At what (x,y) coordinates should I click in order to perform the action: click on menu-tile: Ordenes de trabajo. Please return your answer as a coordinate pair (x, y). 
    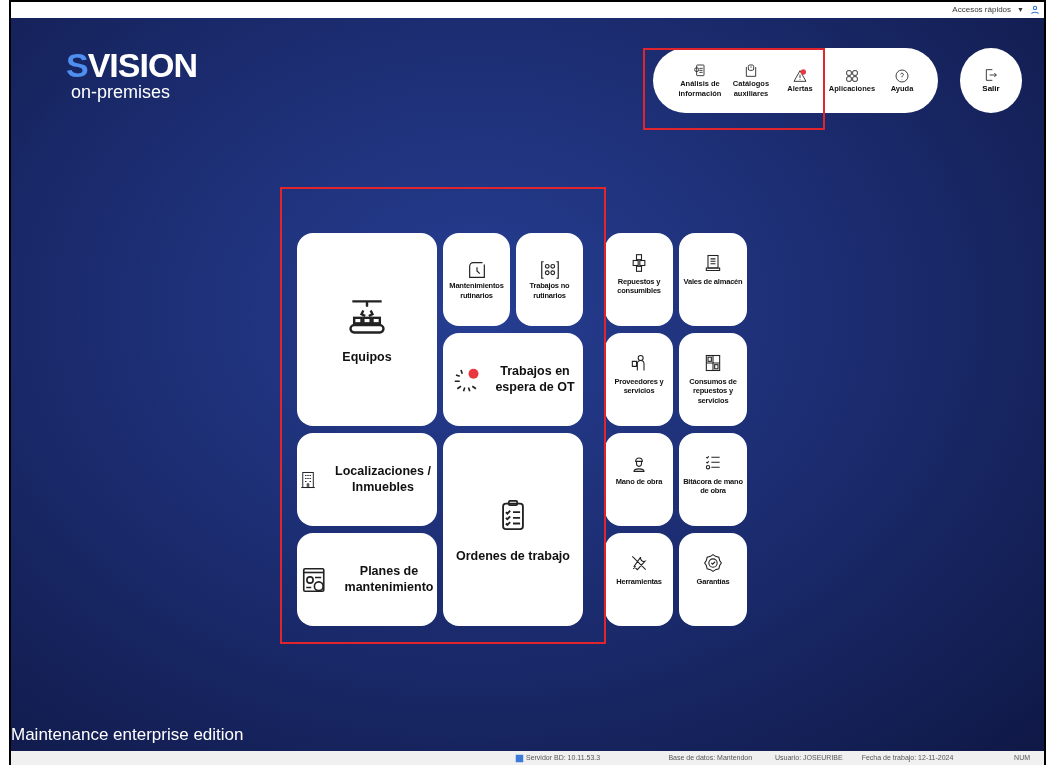
    Looking at the image, I should click on (513, 529).